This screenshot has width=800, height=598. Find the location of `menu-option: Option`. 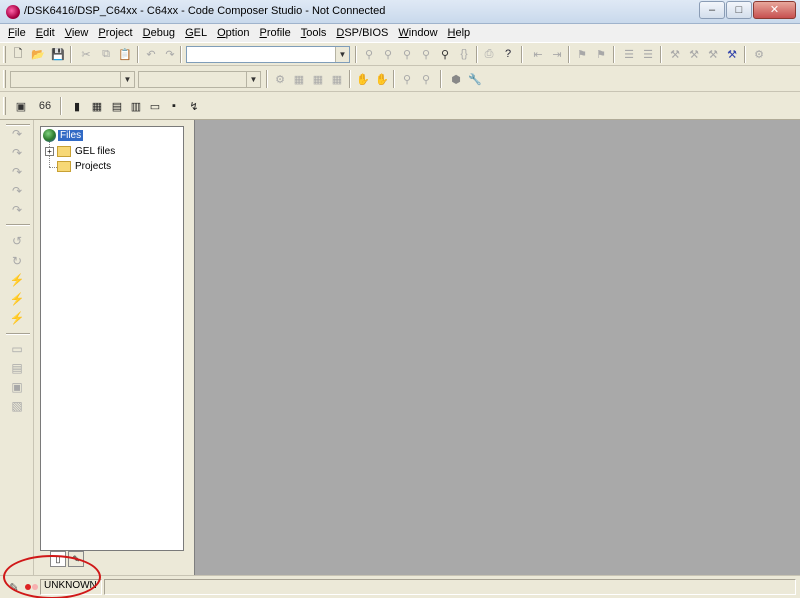

menu-option: Option is located at coordinates (233, 33).